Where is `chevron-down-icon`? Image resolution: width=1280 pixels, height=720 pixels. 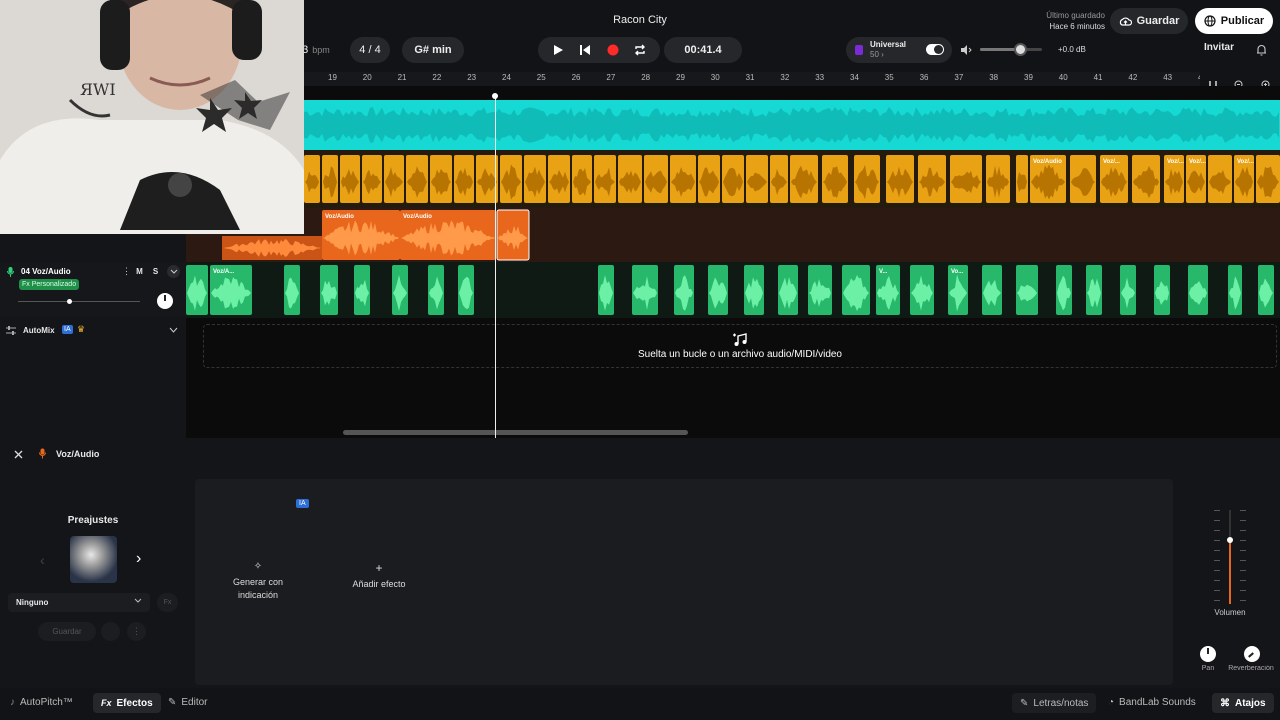
chevron-down-icon is located at coordinates (173, 271).